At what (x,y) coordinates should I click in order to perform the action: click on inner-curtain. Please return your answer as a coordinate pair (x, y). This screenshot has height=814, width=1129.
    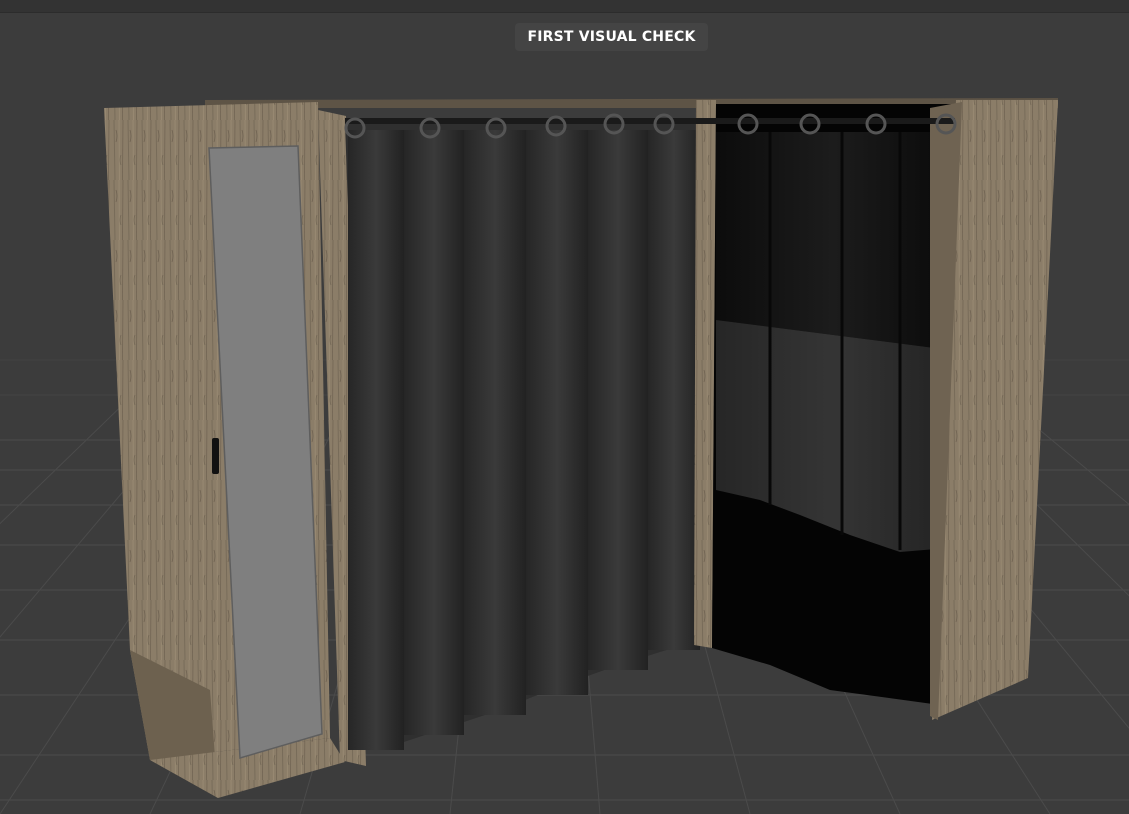
    Looking at the image, I should click on (833, 342).